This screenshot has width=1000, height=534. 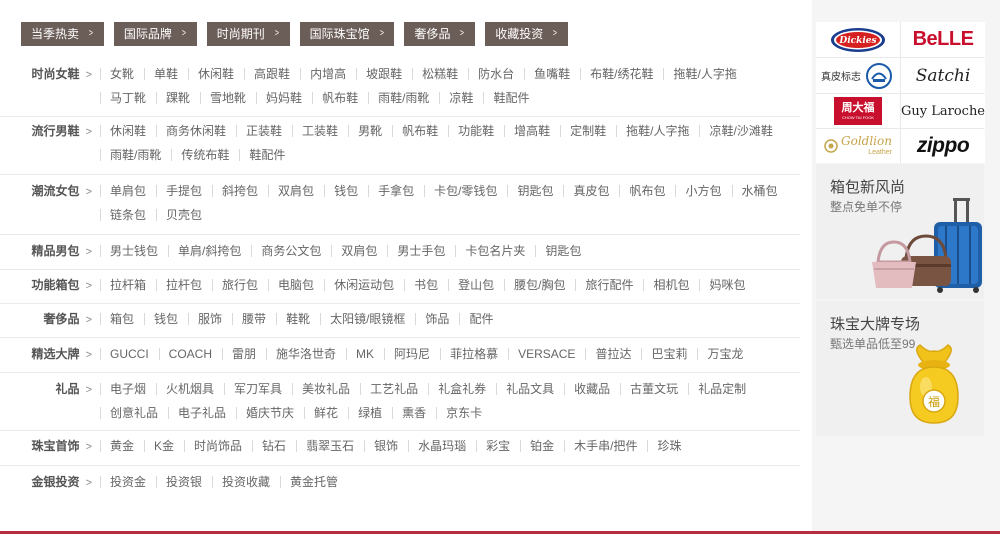 What do you see at coordinates (240, 191) in the screenshot?
I see `subcategory-link: 斜挎包` at bounding box center [240, 191].